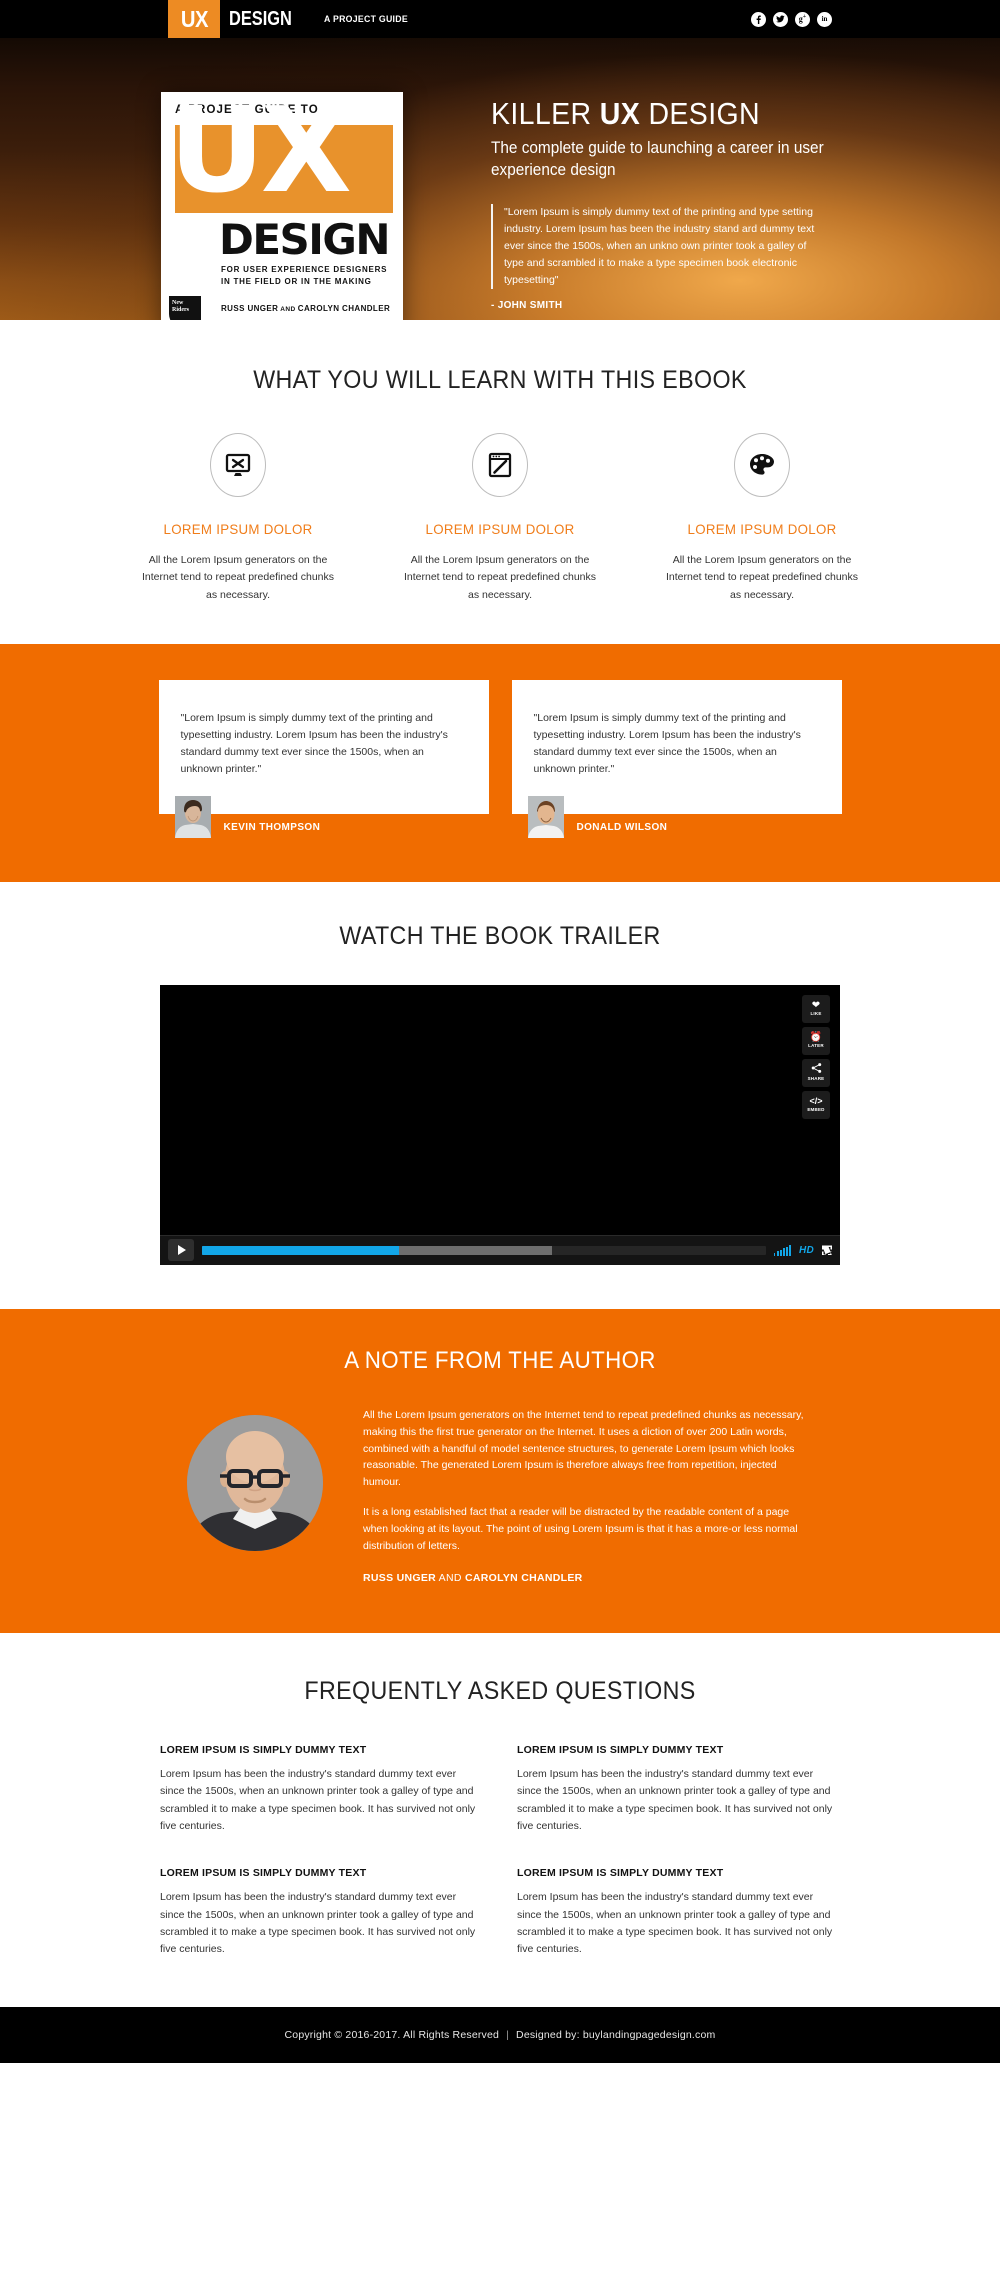 The width and height of the screenshot is (1000, 2286). I want to click on testimonial-footer: DONALD WILSON, so click(677, 816).